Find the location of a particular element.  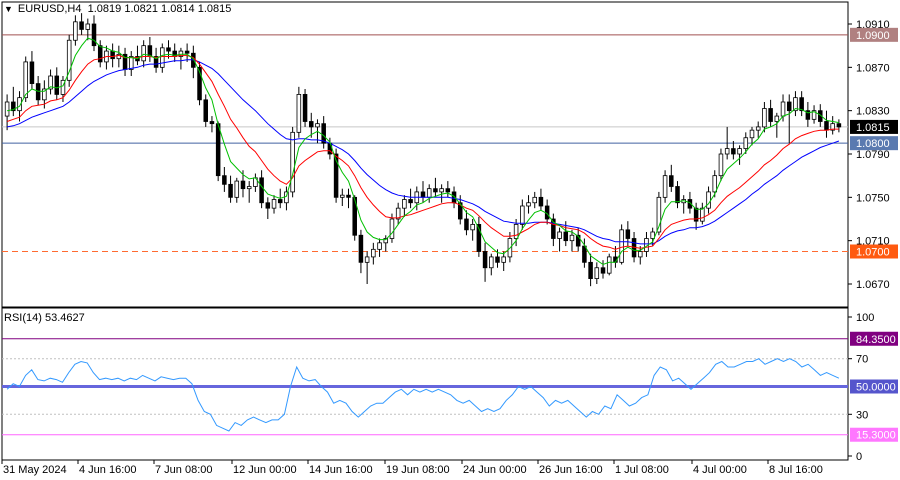

time-tick-label: 4 Jul 00:00 is located at coordinates (720, 470).